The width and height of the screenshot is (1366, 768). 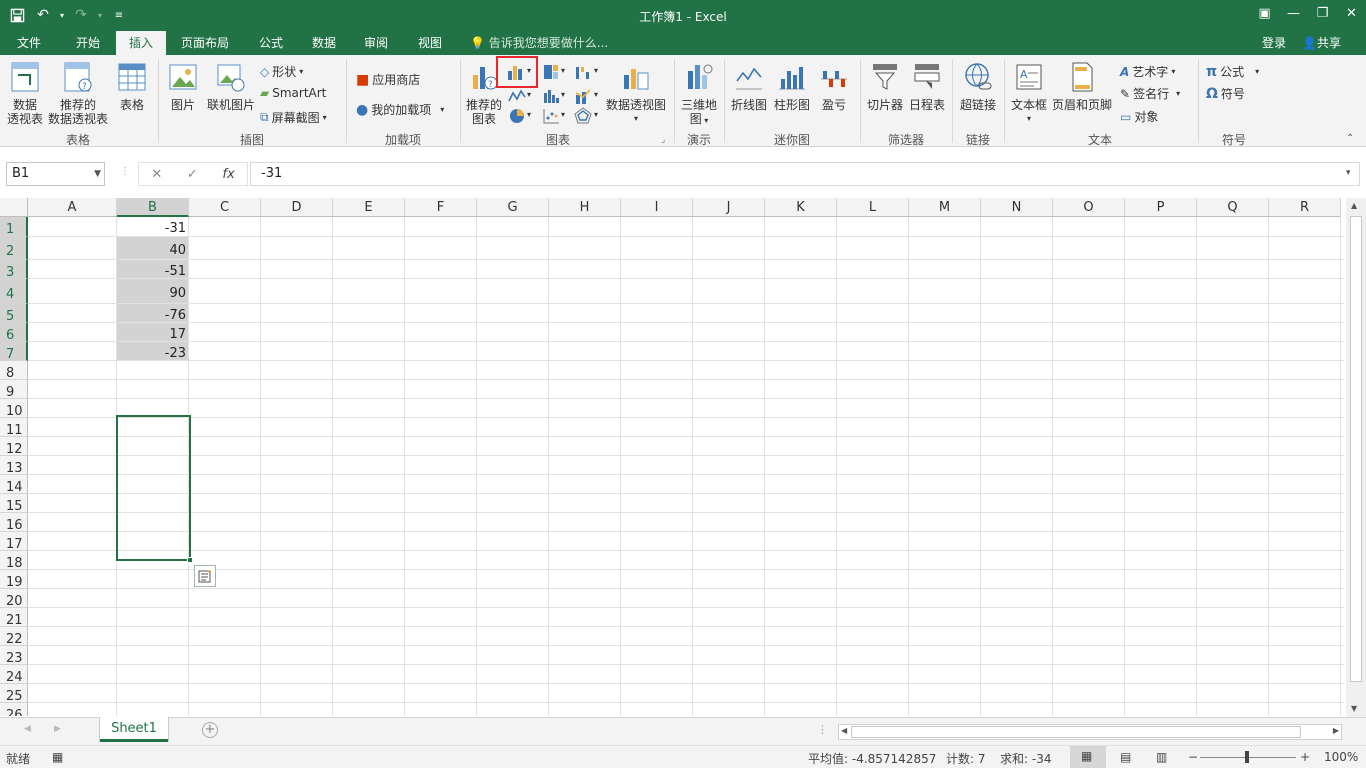 What do you see at coordinates (14, 542) in the screenshot?
I see `row-header-17: 17` at bounding box center [14, 542].